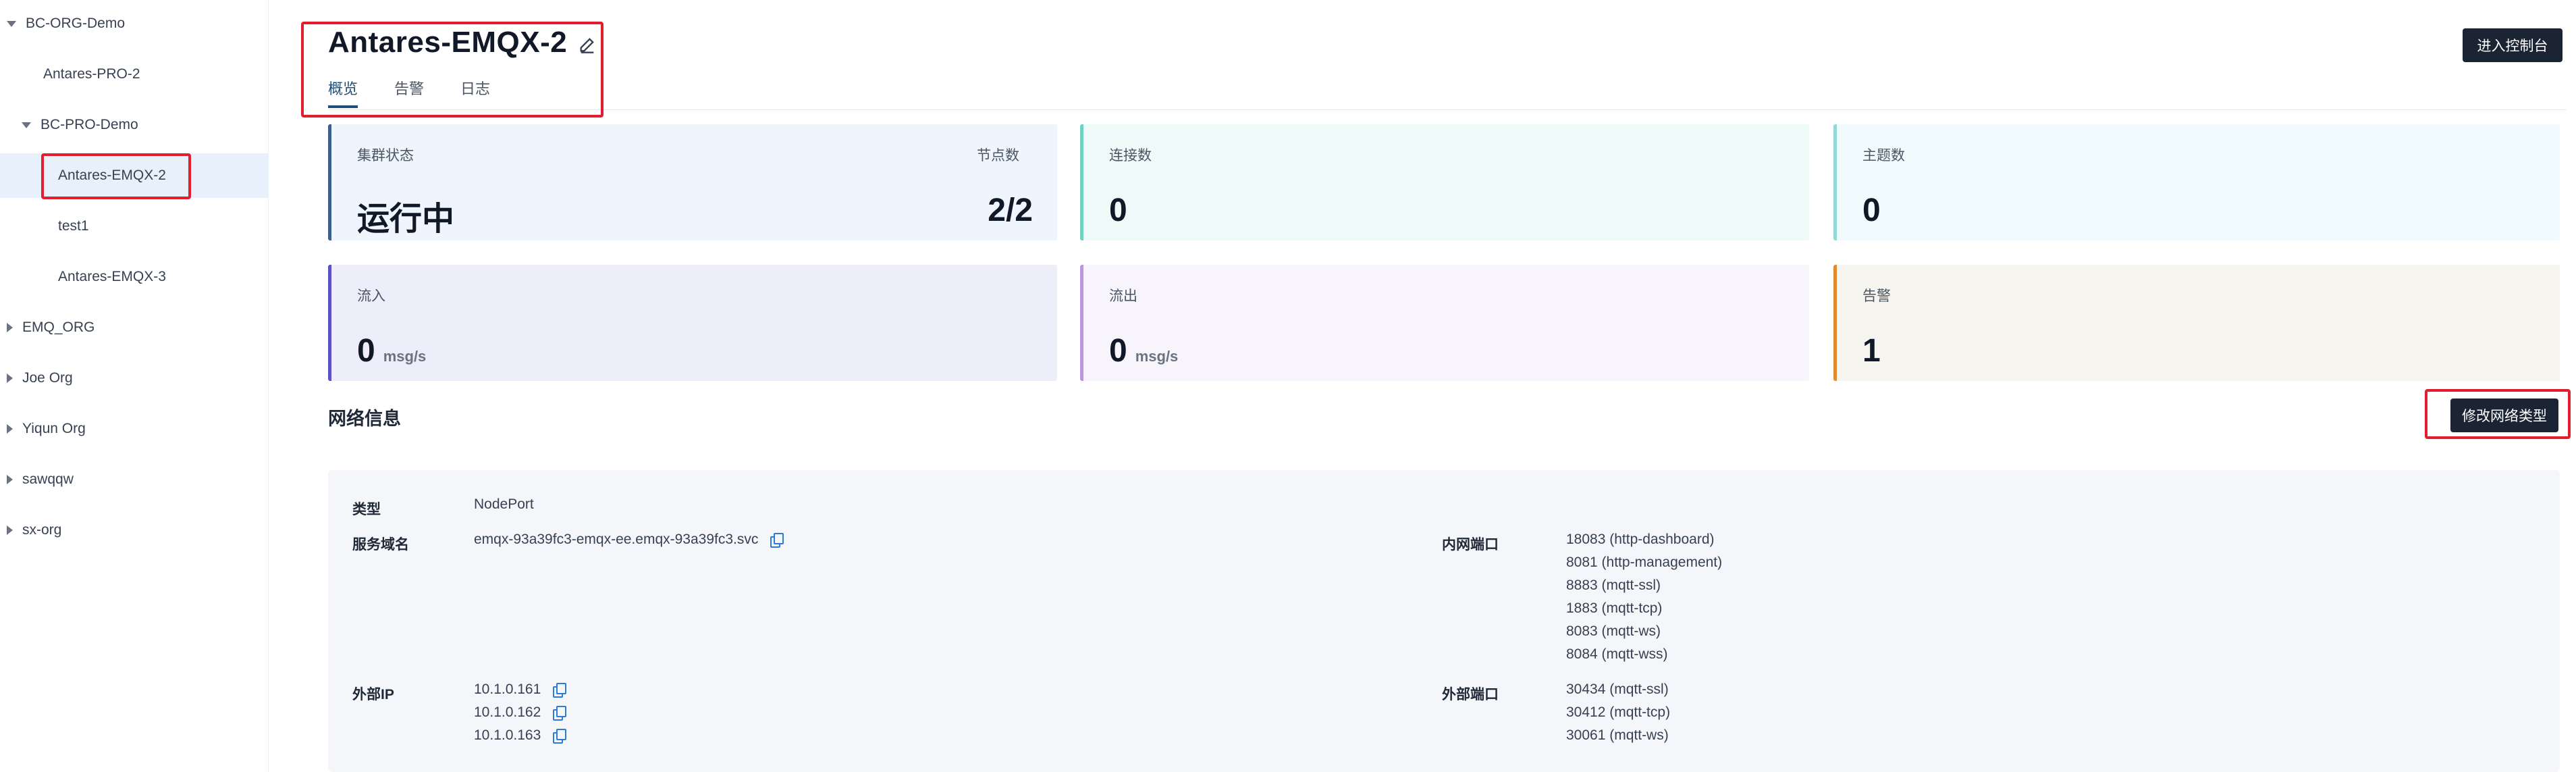 This screenshot has height=772, width=2576. I want to click on type-label: 类型, so click(366, 509).